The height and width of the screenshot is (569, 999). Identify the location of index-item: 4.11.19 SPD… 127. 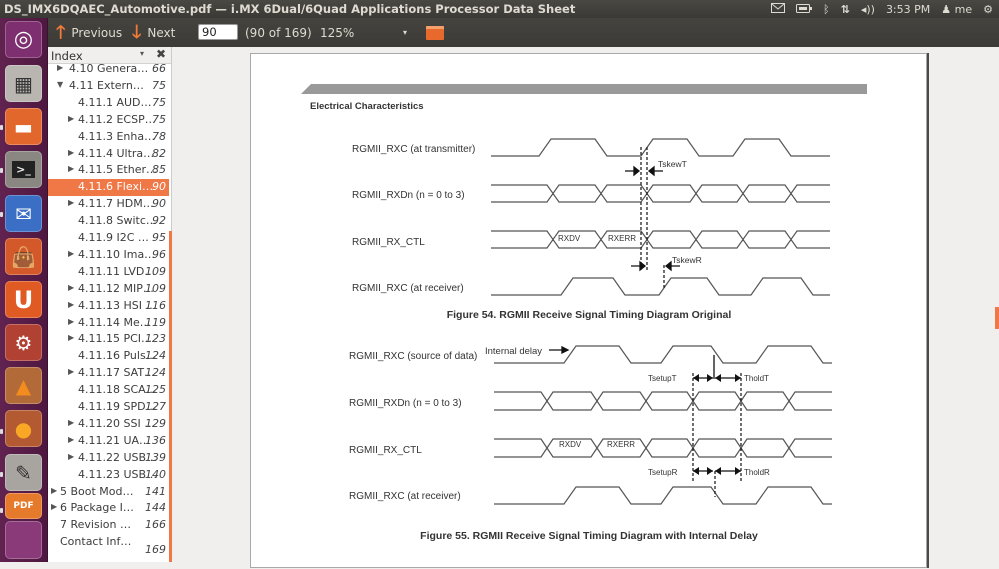
(108, 407).